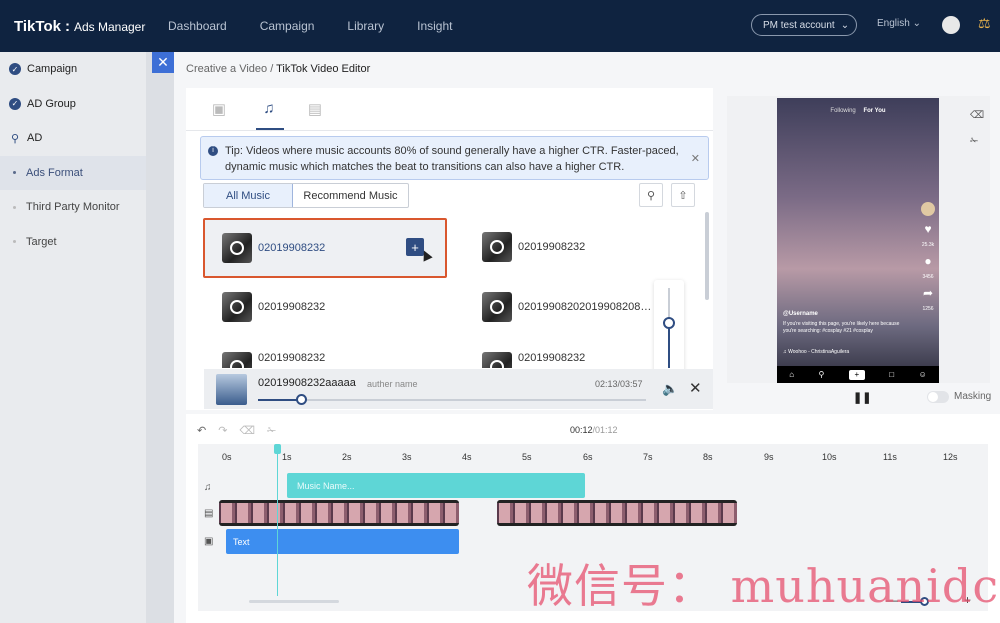 The width and height of the screenshot is (1000, 623). Describe the element at coordinates (670, 389) in the screenshot. I see `volume-icon: 🔈` at that location.